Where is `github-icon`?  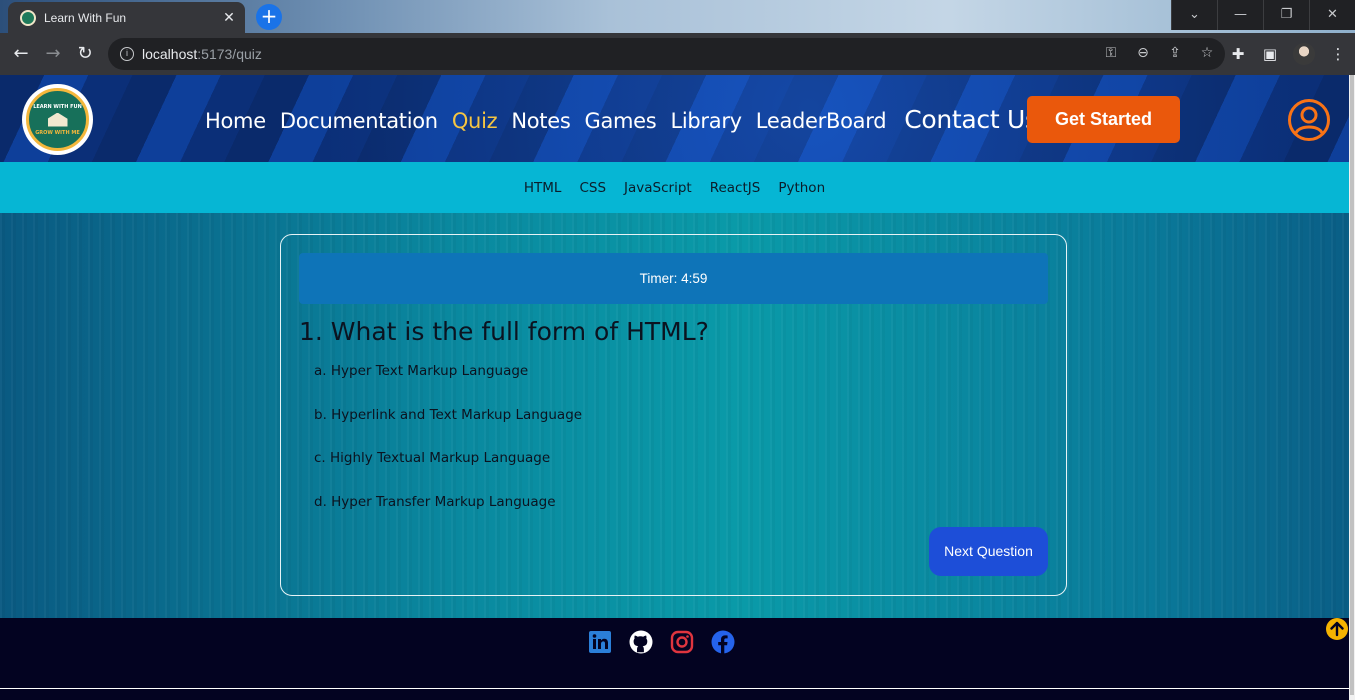 github-icon is located at coordinates (641, 642).